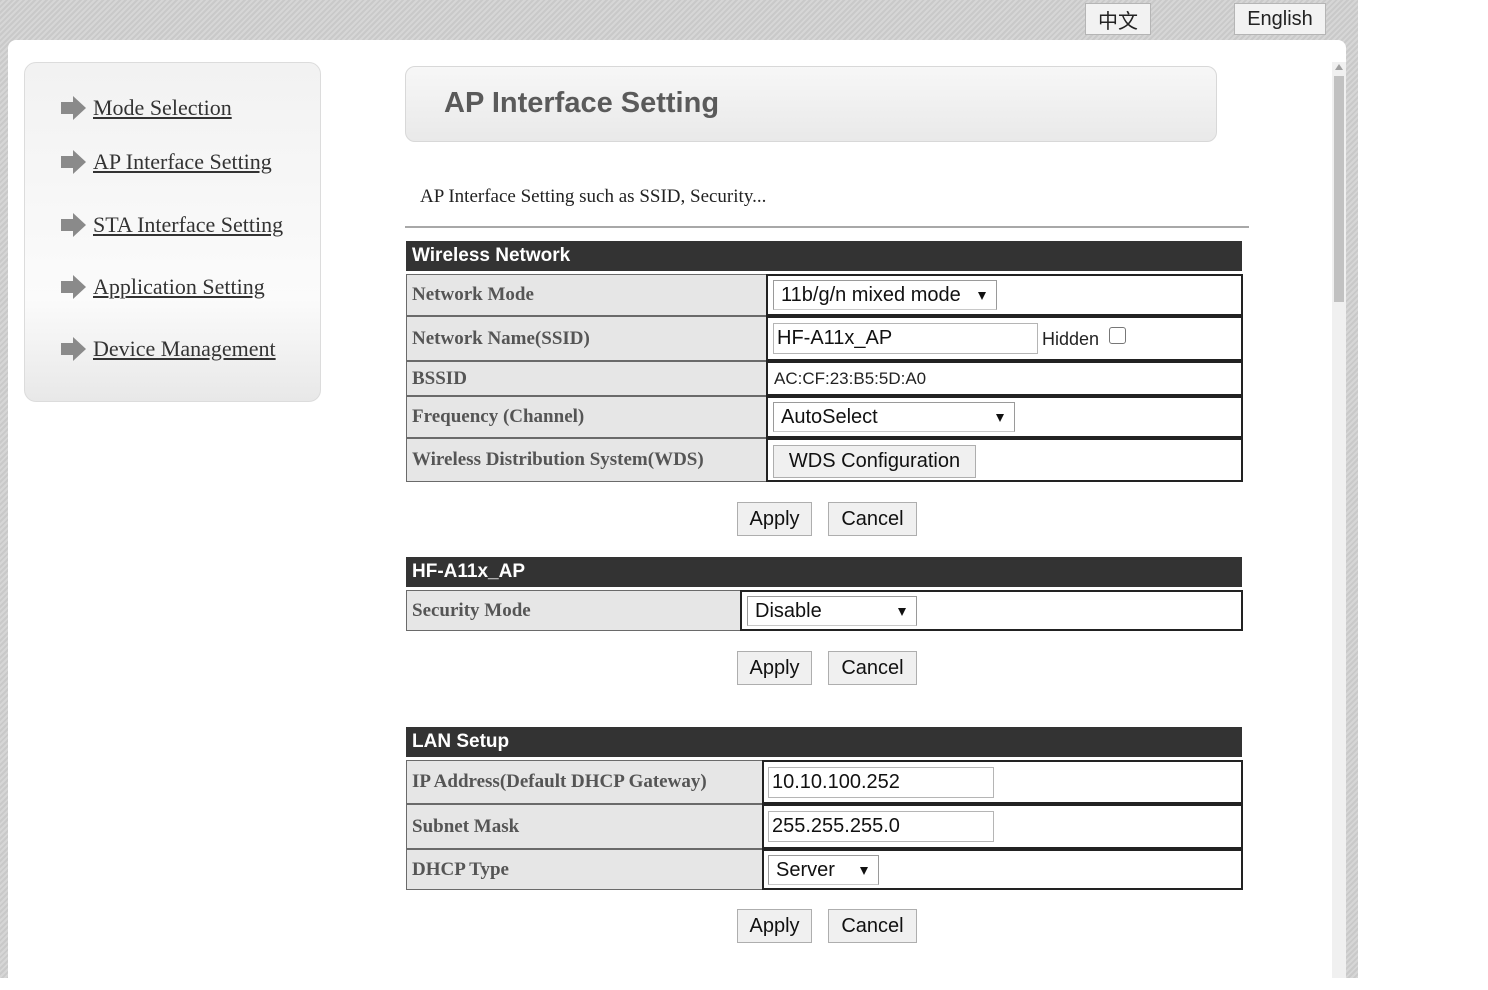  I want to click on sidebar-item-mode-selection: Mode Selection, so click(146, 108).